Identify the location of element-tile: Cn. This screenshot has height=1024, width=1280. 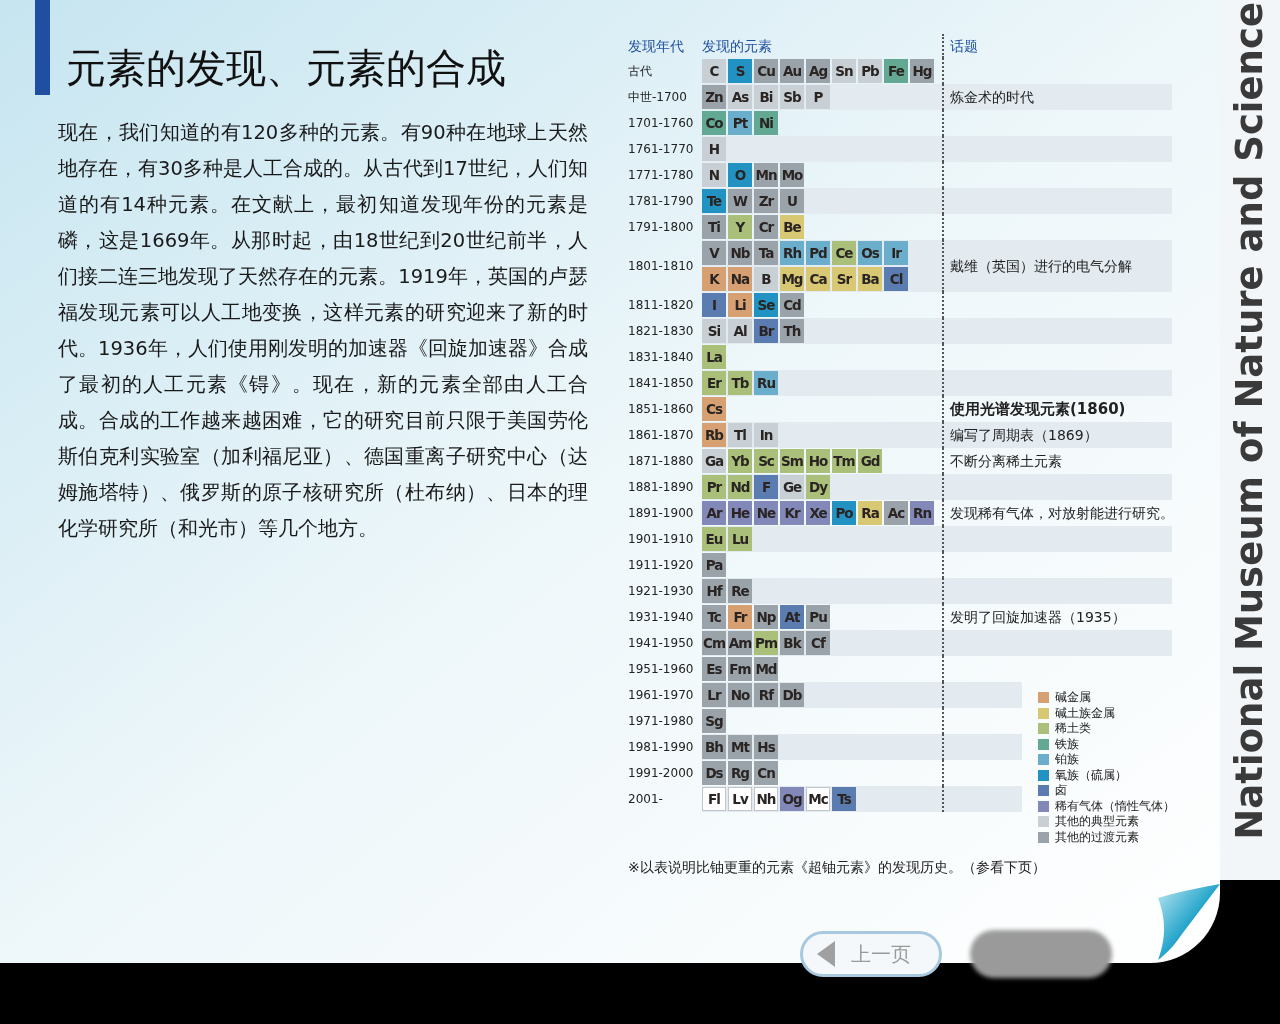
(766, 773).